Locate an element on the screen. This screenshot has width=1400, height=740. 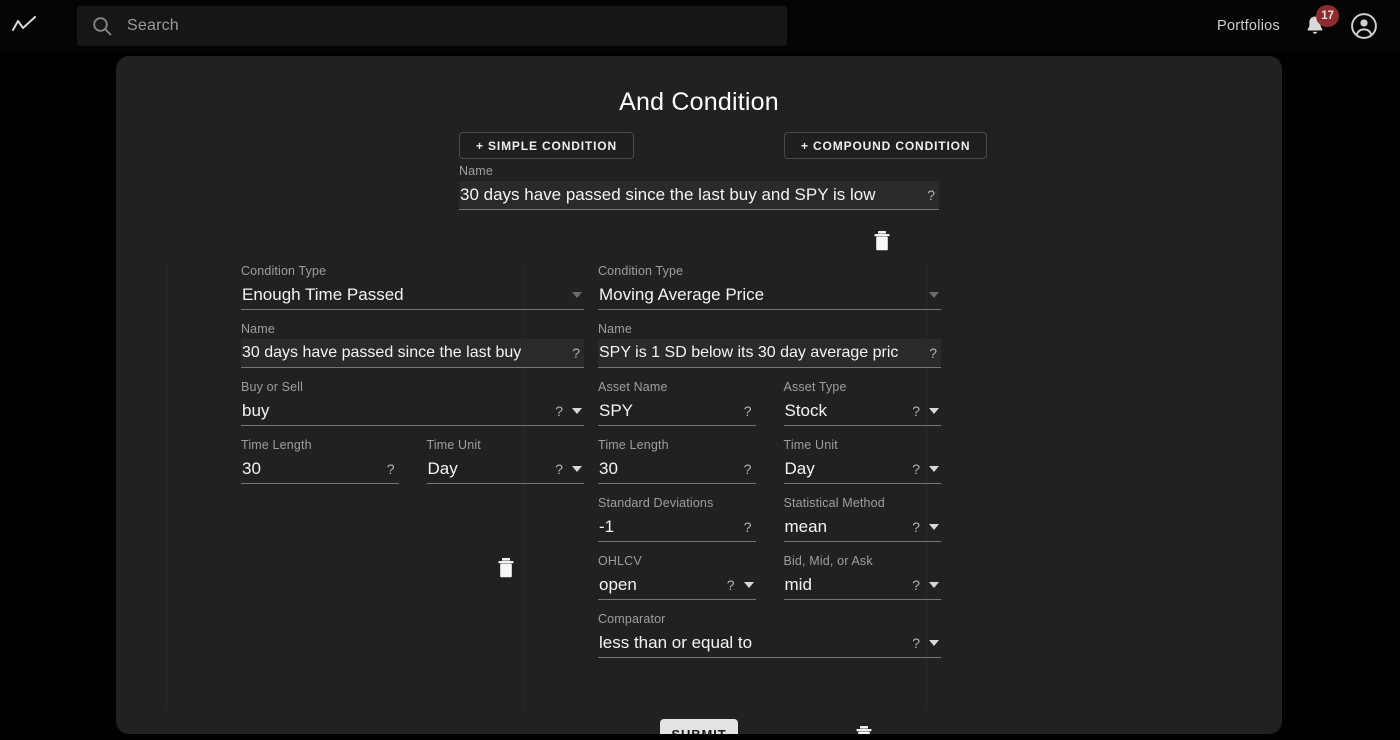
standard-deviations-input: -1 ? is located at coordinates (677, 527).